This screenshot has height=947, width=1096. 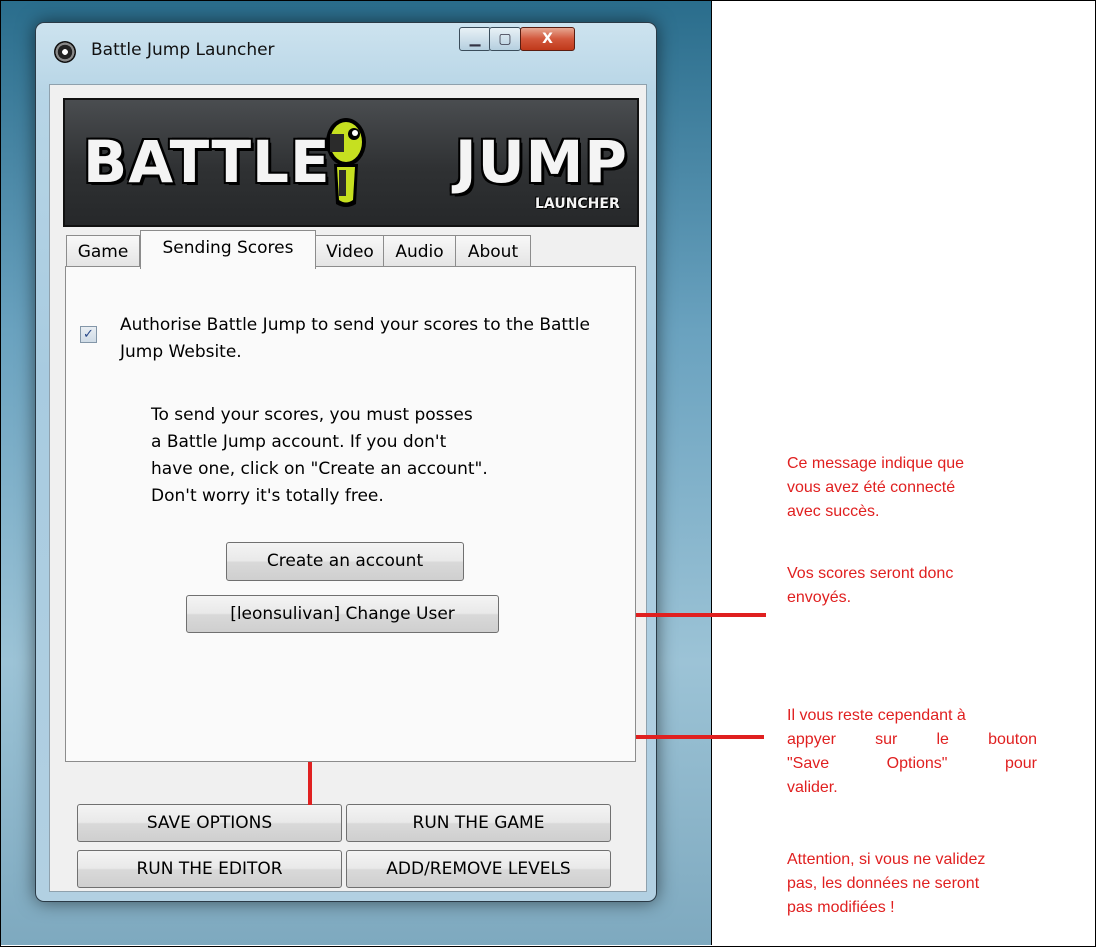 I want to click on info-line: a Battle Jump account. If you don't, so click(x=299, y=442).